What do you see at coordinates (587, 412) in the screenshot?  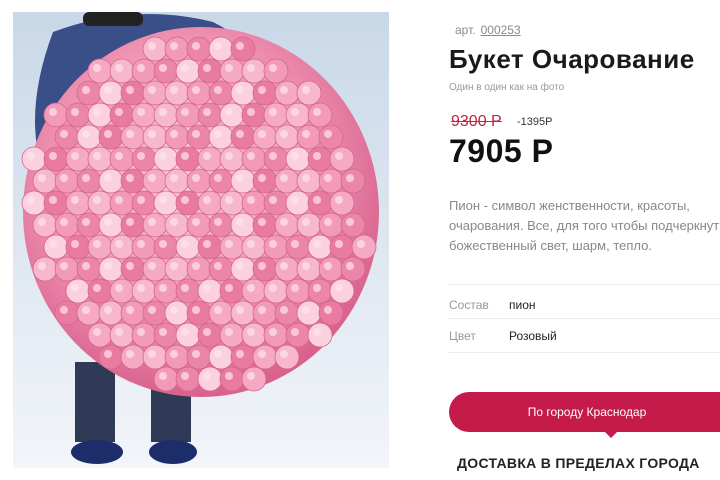 I see `delivery-city-label: По городу Краснодар` at bounding box center [587, 412].